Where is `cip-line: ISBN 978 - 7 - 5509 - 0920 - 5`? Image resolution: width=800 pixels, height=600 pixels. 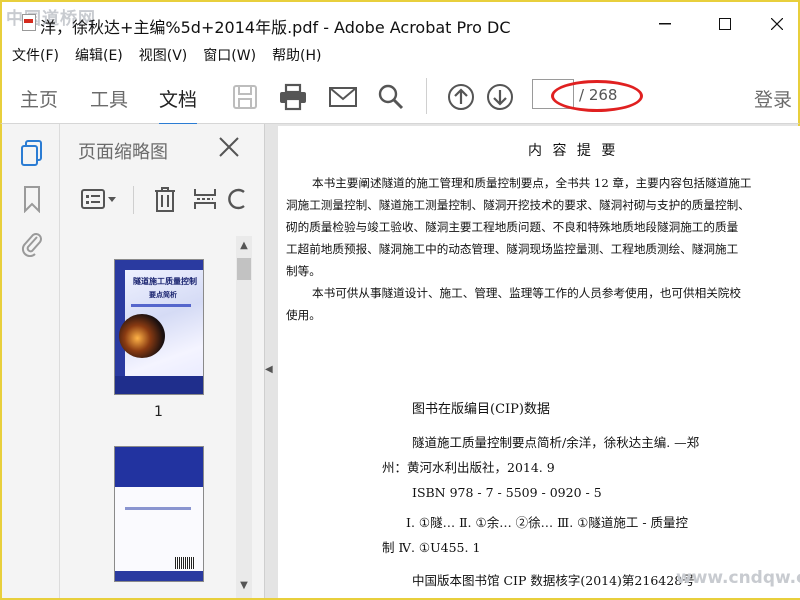
cip-line: ISBN 978 - 7 - 5509 - 0920 - 5 is located at coordinates (507, 492).